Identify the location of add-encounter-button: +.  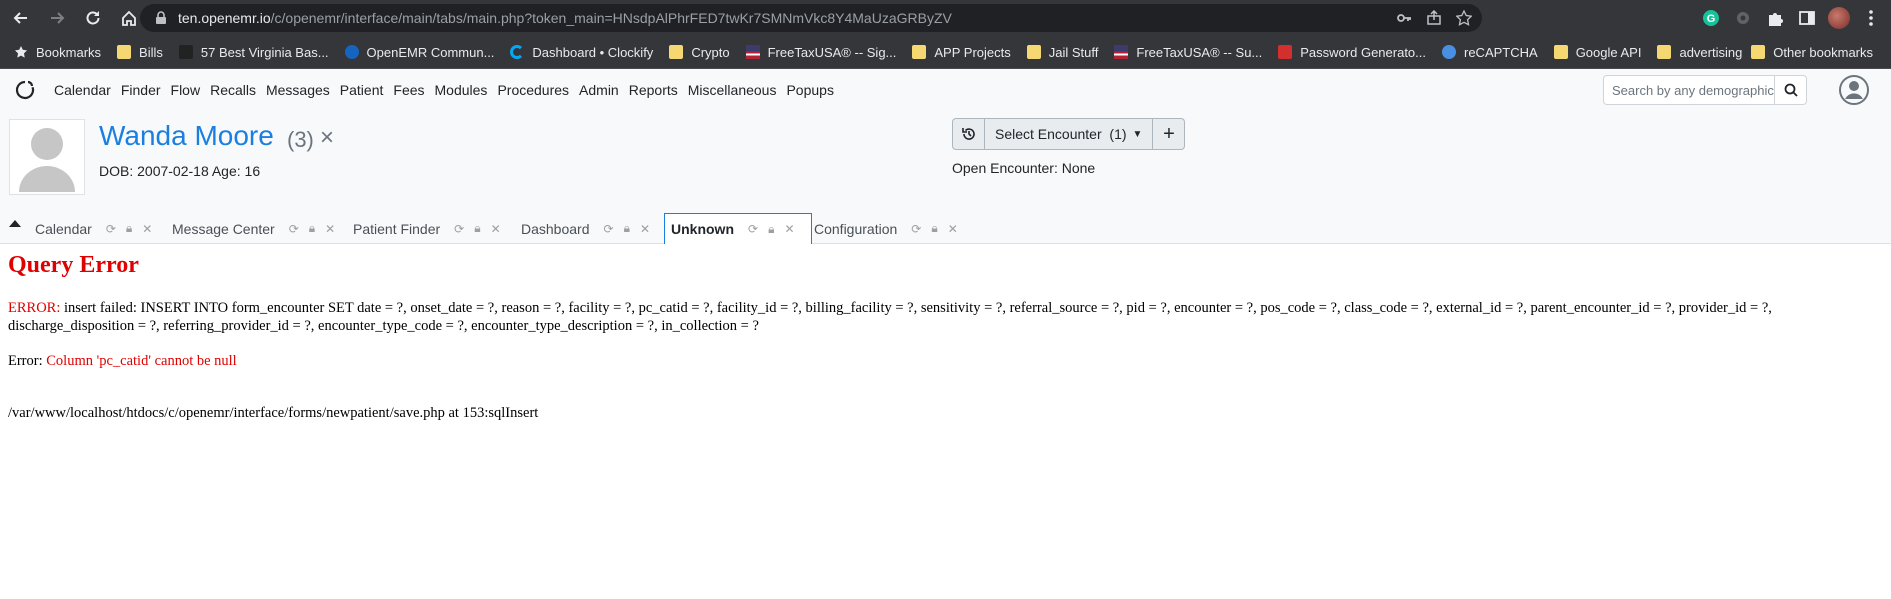
(1169, 134).